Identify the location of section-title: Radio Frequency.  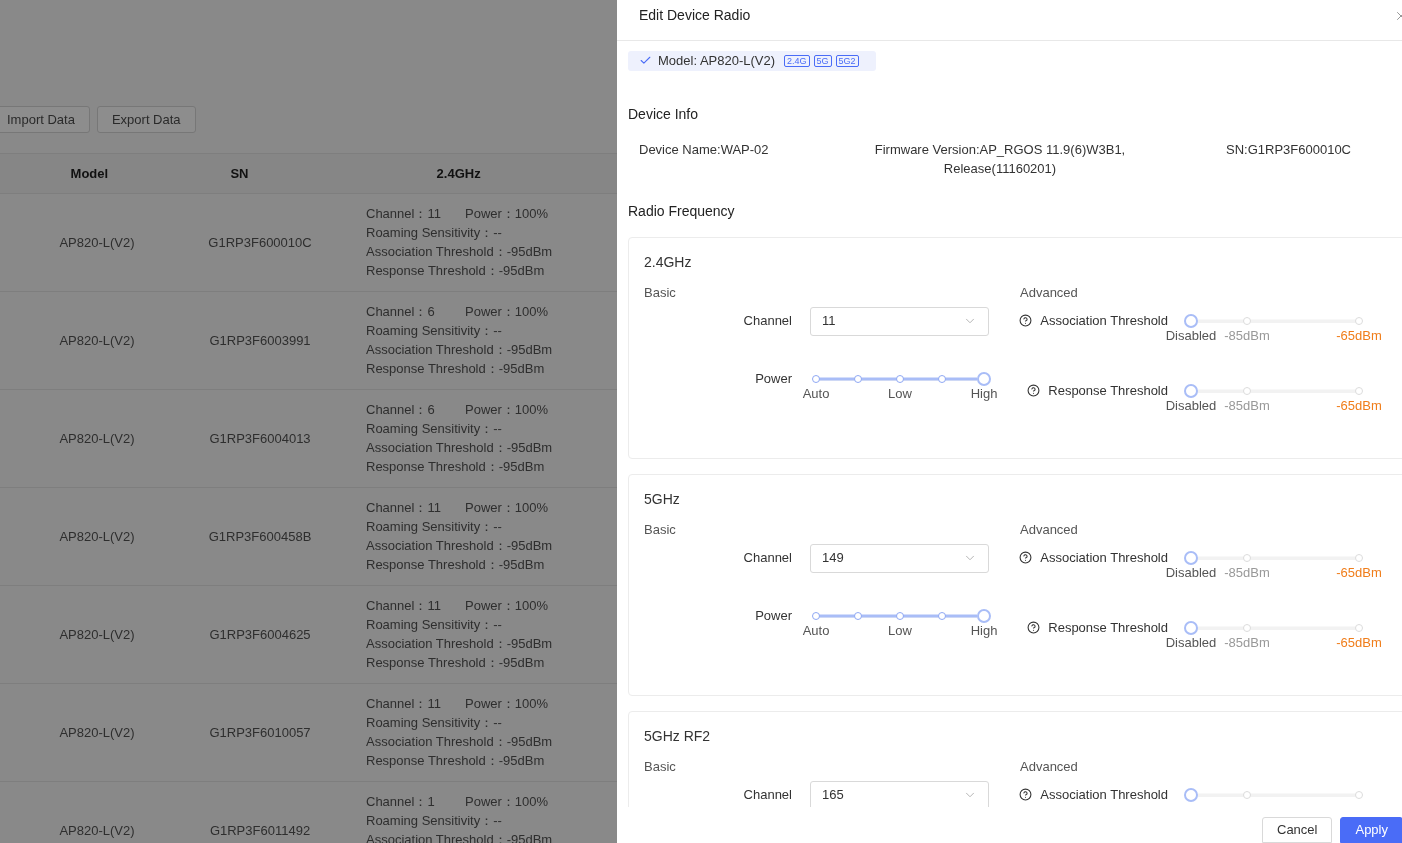
(681, 211).